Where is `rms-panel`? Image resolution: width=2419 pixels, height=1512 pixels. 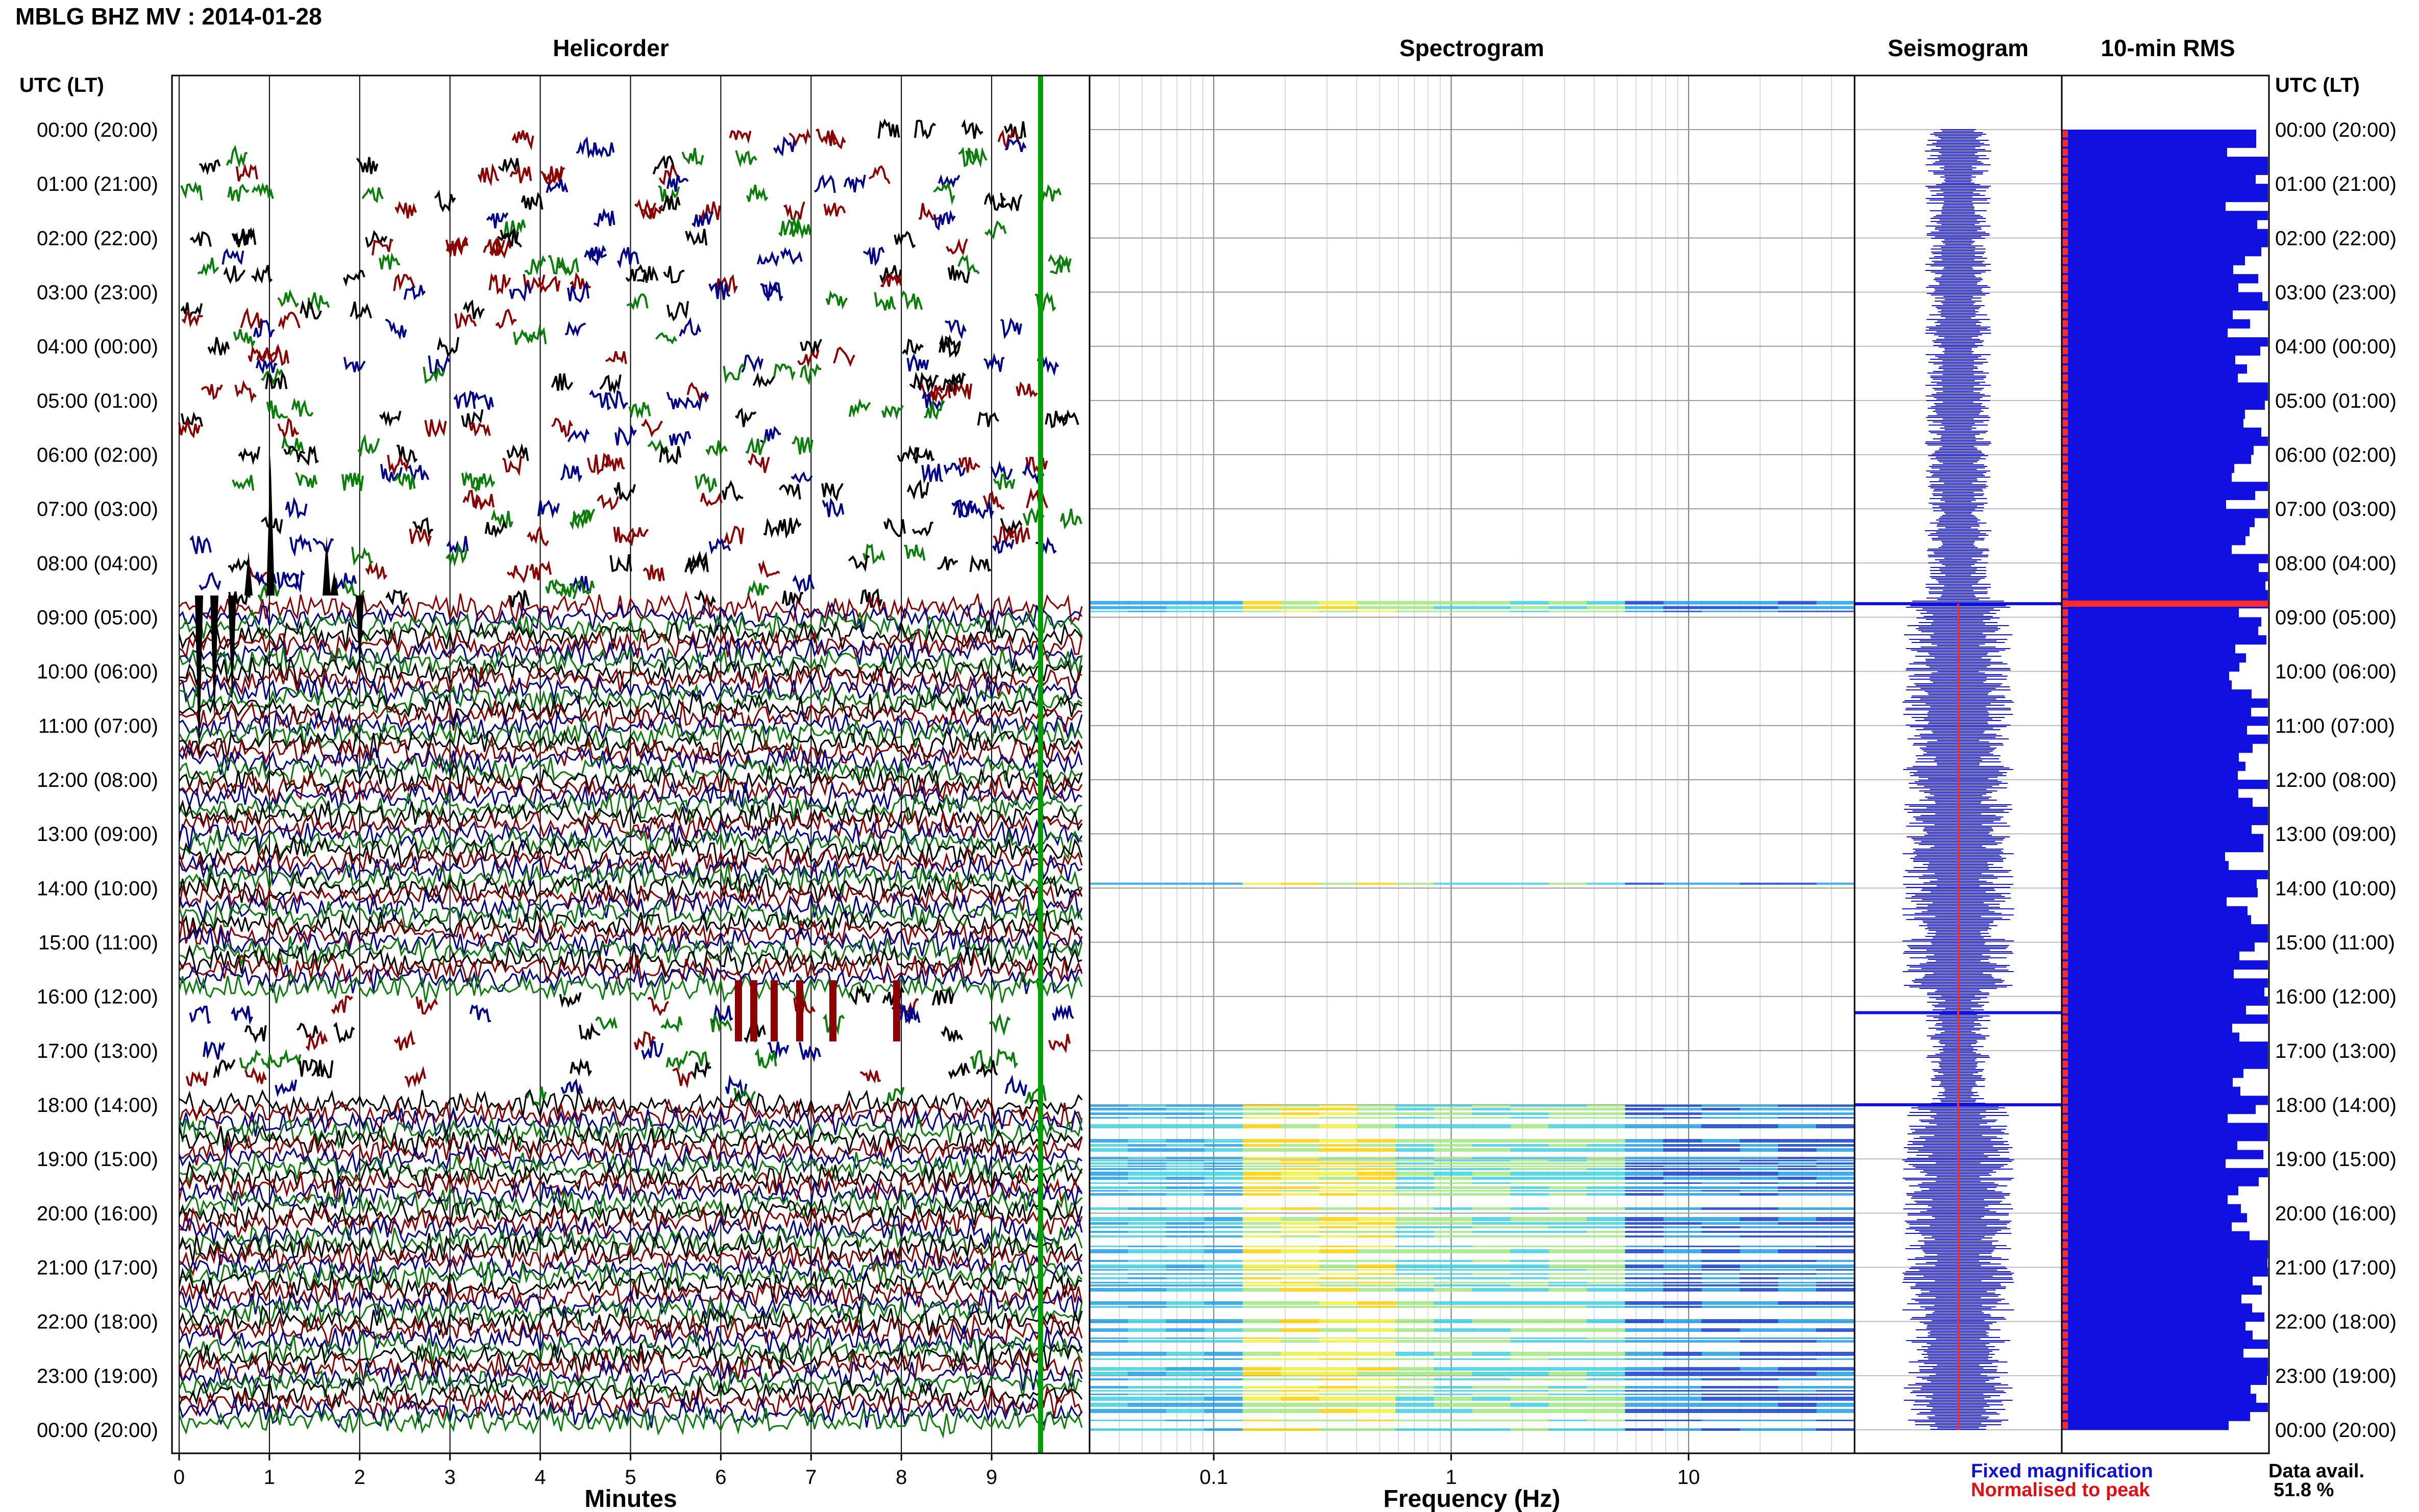 rms-panel is located at coordinates (2165, 764).